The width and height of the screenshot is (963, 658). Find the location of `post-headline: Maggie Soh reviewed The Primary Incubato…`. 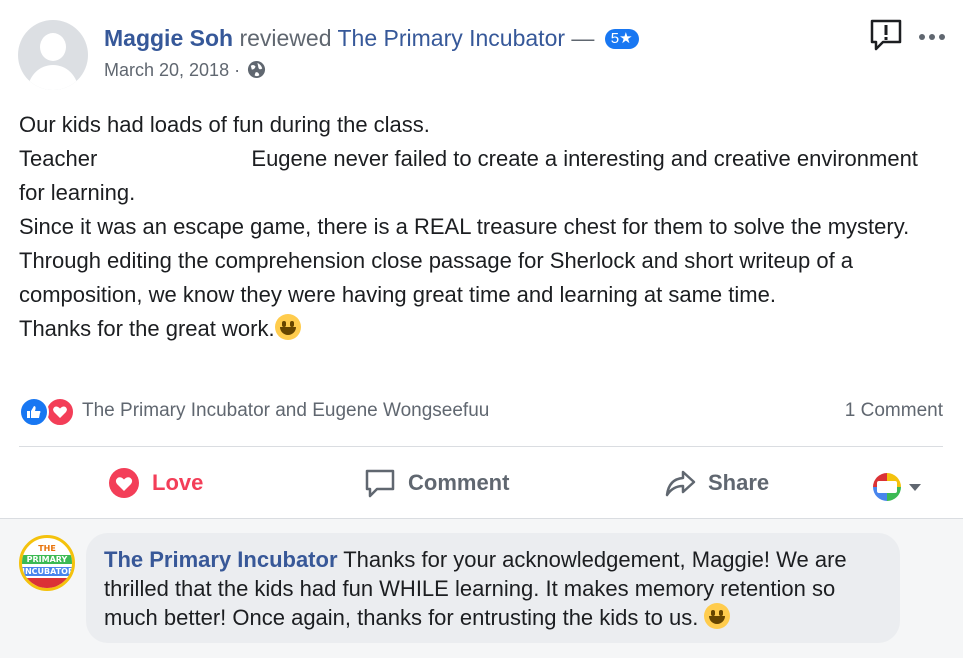

post-headline: Maggie Soh reviewed The Primary Incubato… is located at coordinates (371, 38).